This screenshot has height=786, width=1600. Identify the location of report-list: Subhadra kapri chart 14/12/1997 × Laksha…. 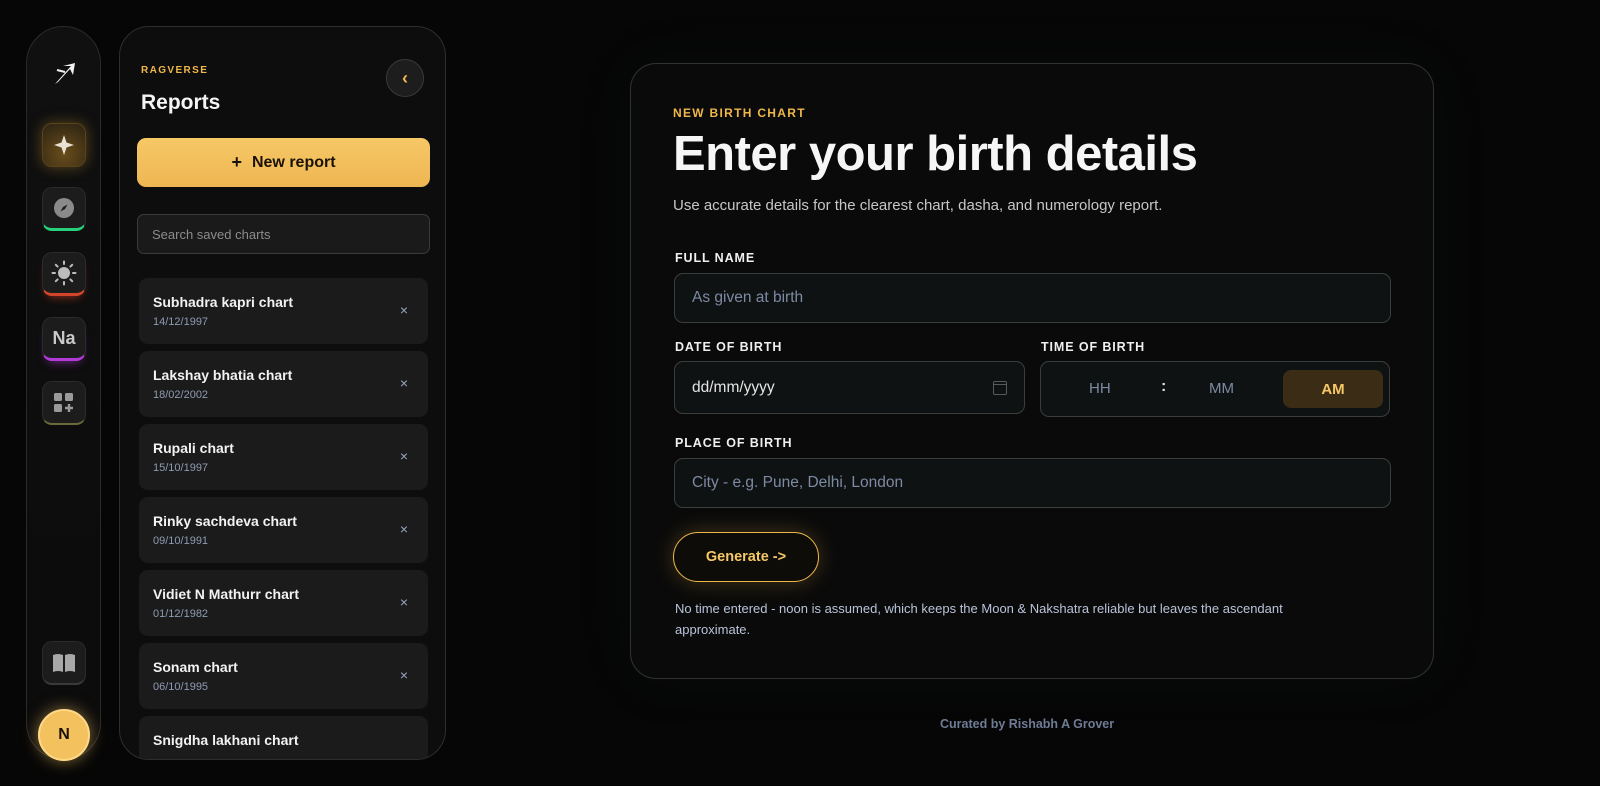
(283, 518).